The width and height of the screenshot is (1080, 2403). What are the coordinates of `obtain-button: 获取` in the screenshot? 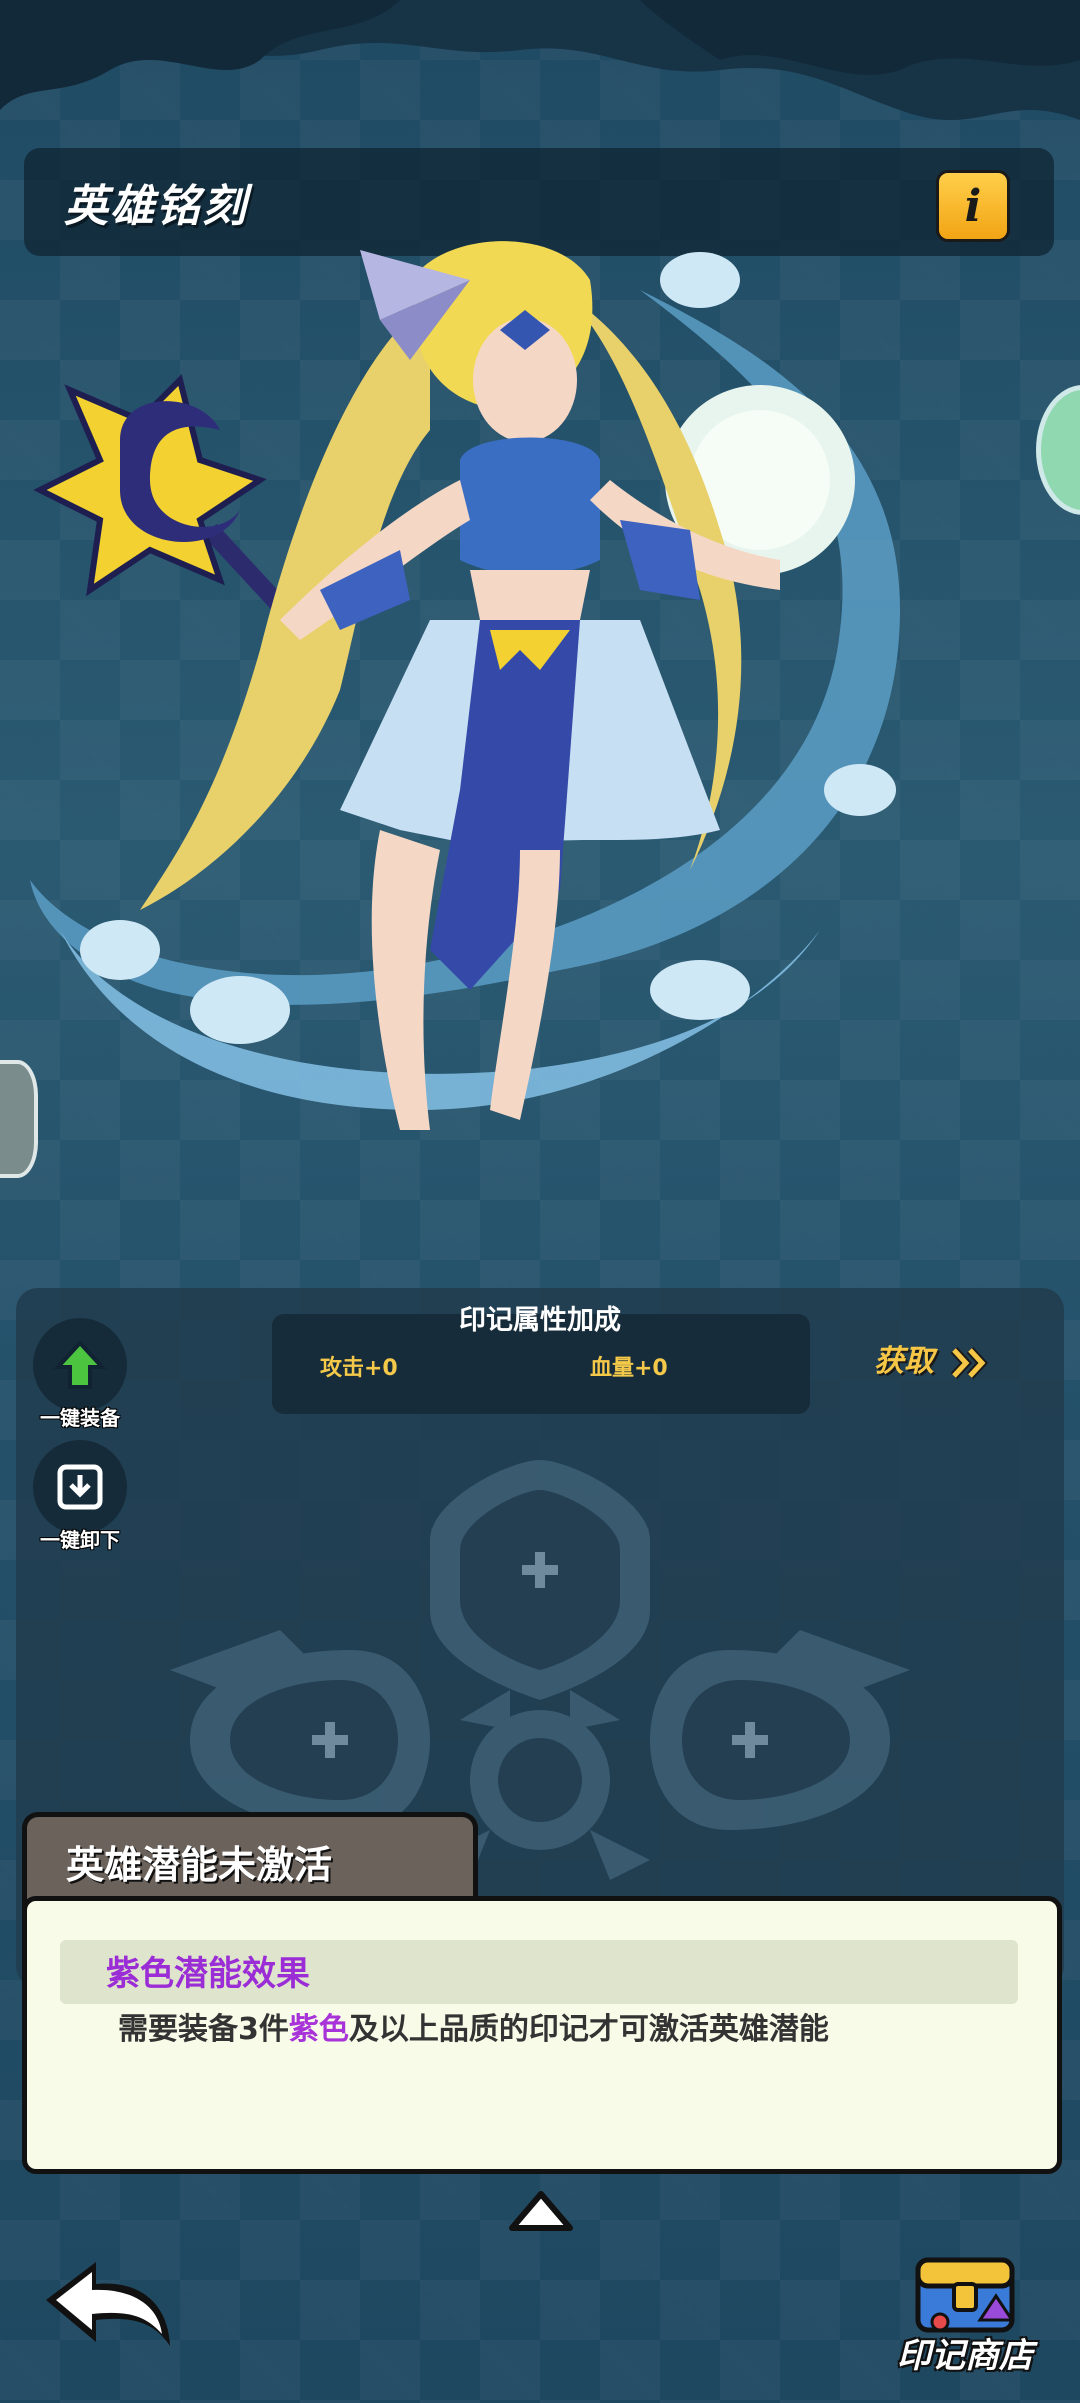 It's located at (932, 1358).